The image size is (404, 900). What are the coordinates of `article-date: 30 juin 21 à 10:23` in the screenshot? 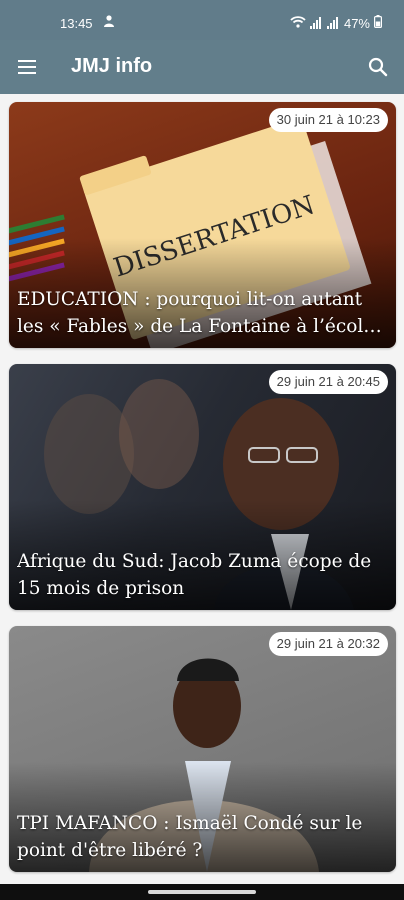 It's located at (328, 120).